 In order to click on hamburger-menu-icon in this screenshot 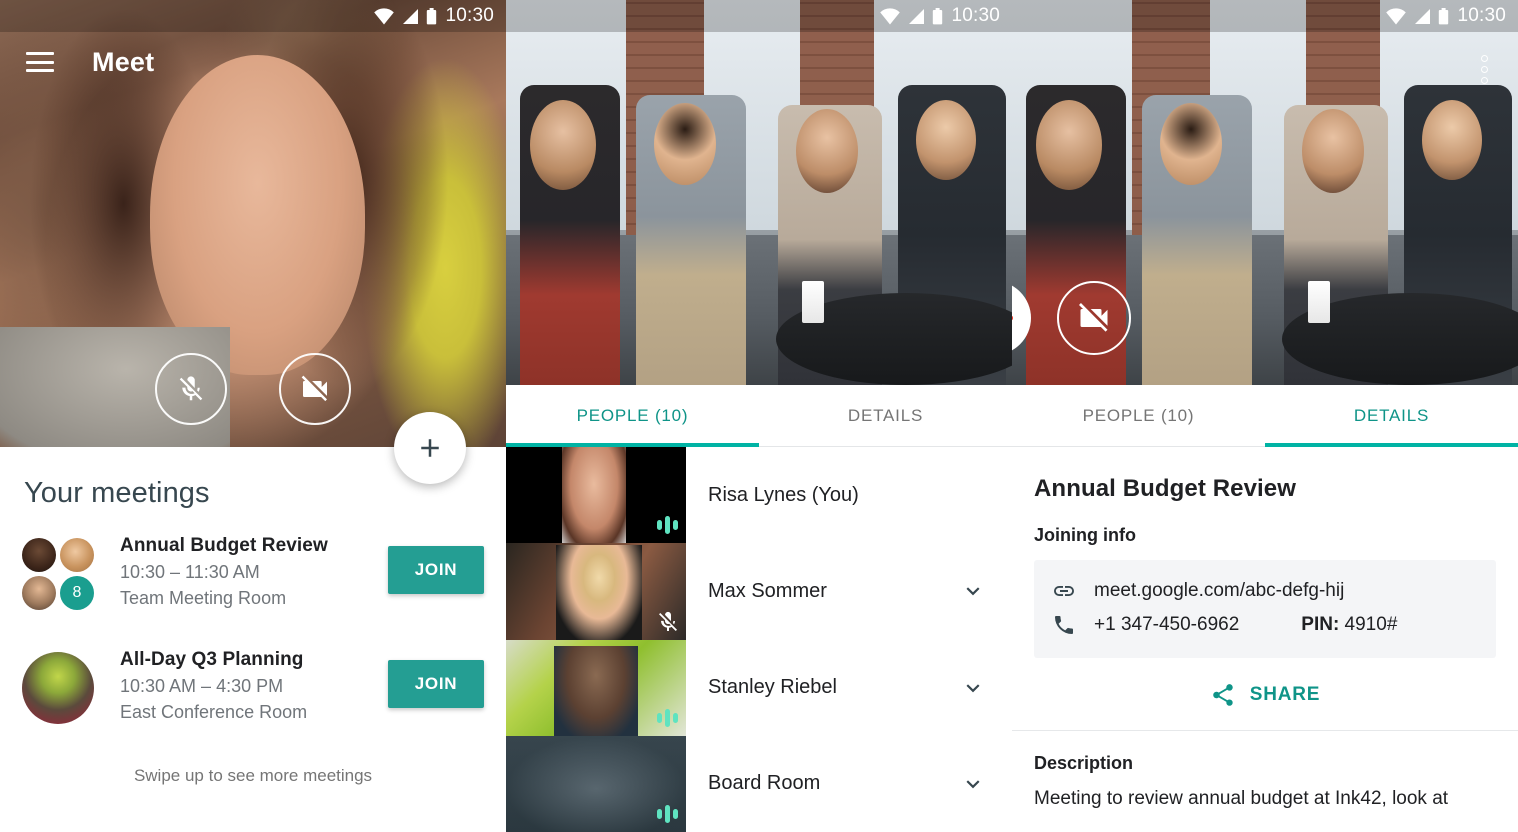, I will do `click(40, 62)`.